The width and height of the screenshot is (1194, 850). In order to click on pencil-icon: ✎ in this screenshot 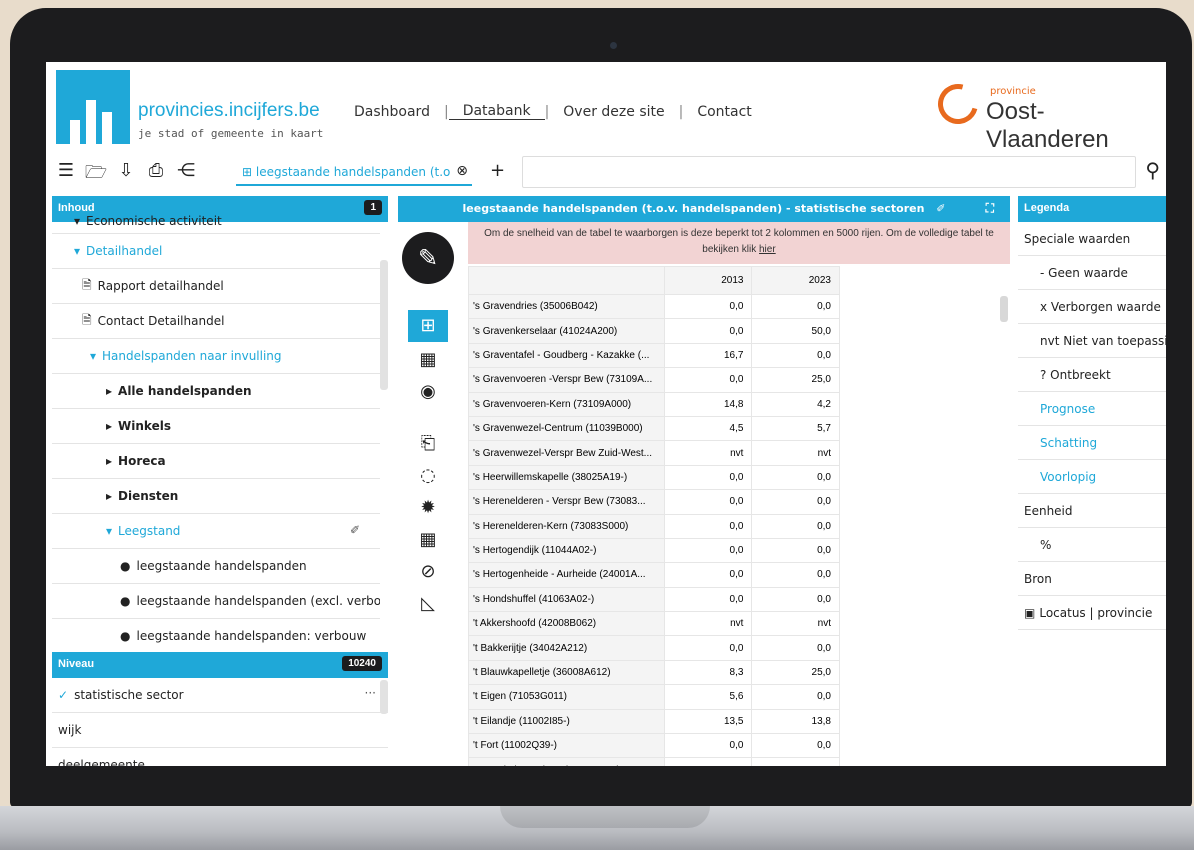, I will do `click(428, 258)`.